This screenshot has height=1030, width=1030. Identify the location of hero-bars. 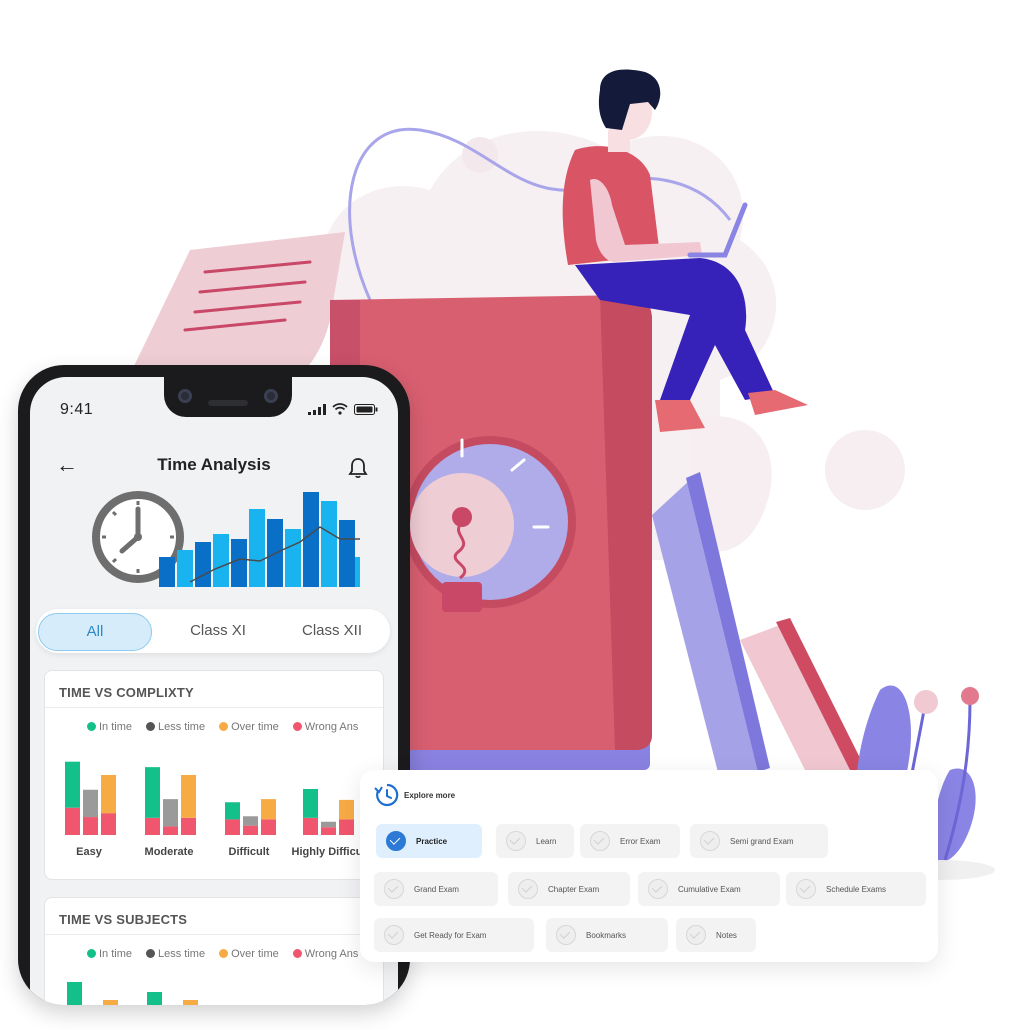
(259, 539).